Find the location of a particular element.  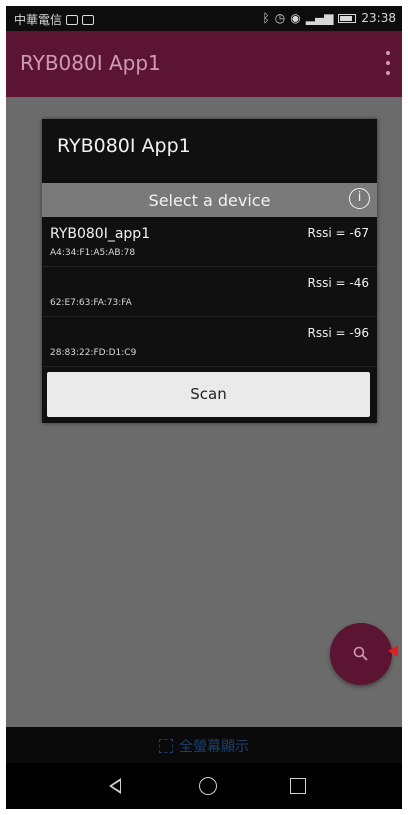

status-left: 中華電信 is located at coordinates (54, 19).